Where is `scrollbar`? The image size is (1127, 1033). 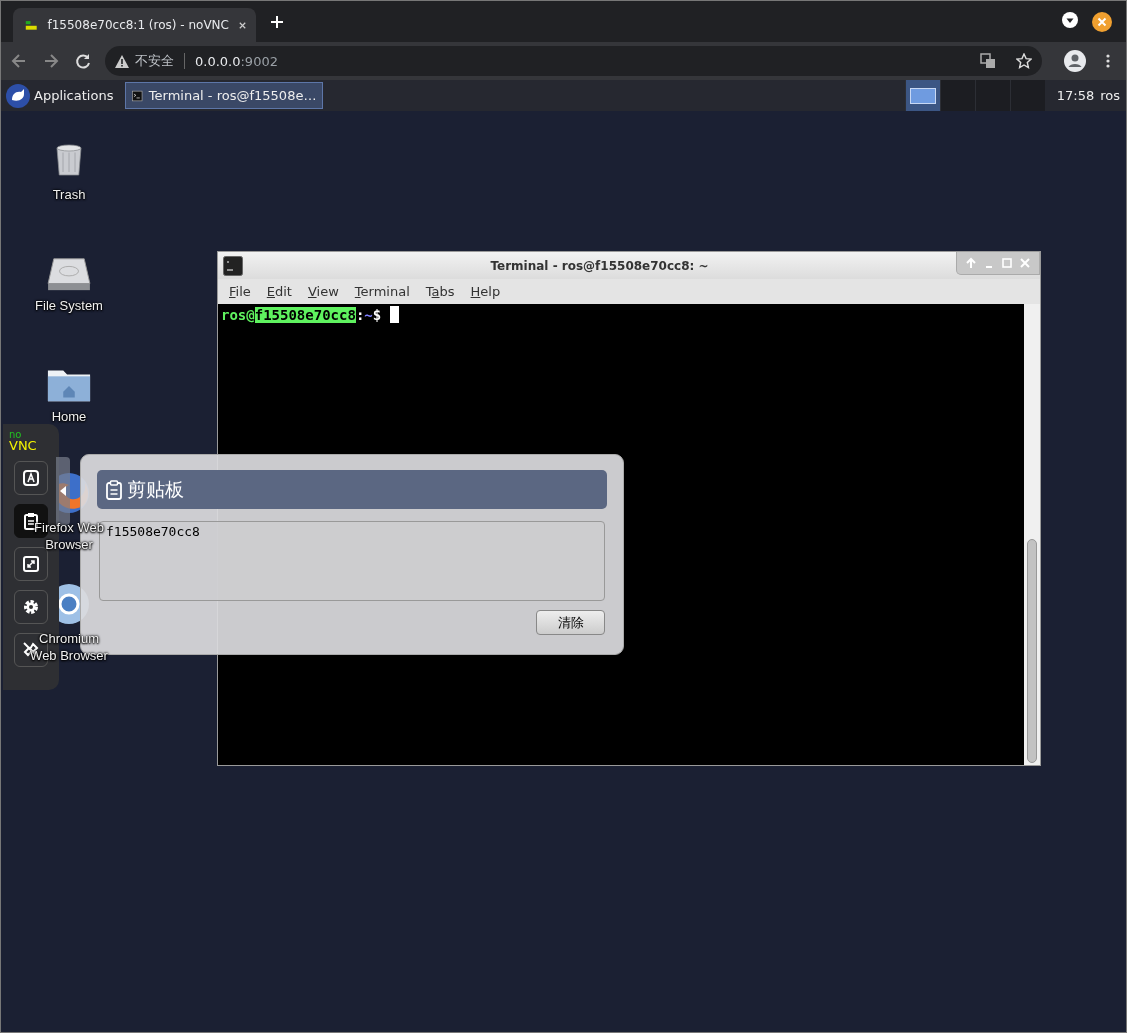 scrollbar is located at coordinates (1032, 534).